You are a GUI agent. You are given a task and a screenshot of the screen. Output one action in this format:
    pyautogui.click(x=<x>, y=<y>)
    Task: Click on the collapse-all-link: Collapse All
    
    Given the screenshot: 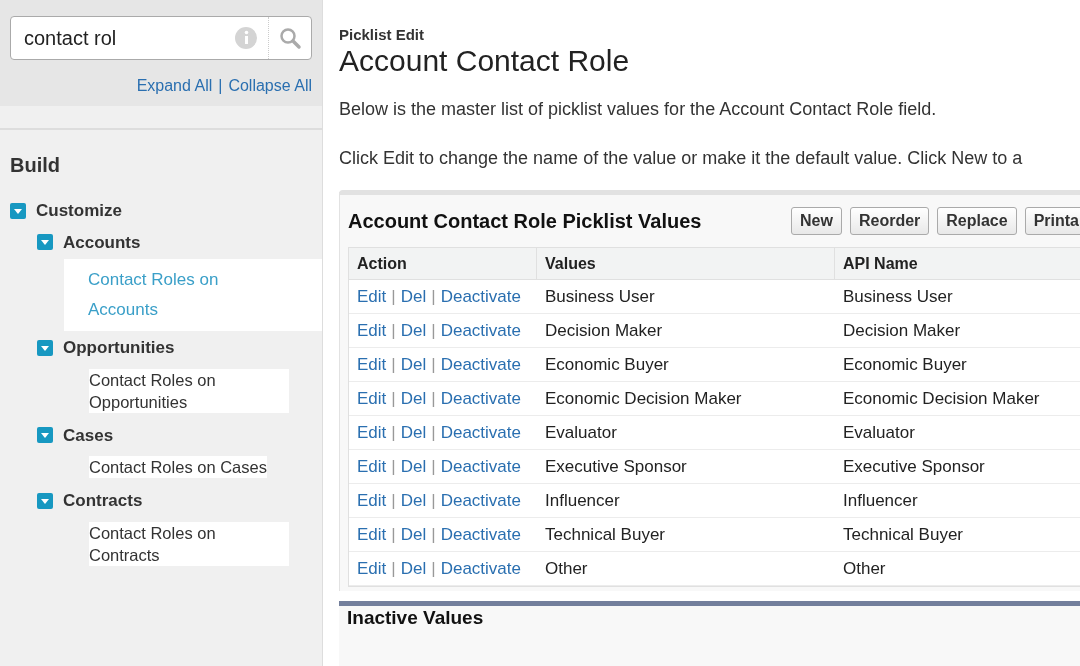 What is the action you would take?
    pyautogui.click(x=270, y=86)
    